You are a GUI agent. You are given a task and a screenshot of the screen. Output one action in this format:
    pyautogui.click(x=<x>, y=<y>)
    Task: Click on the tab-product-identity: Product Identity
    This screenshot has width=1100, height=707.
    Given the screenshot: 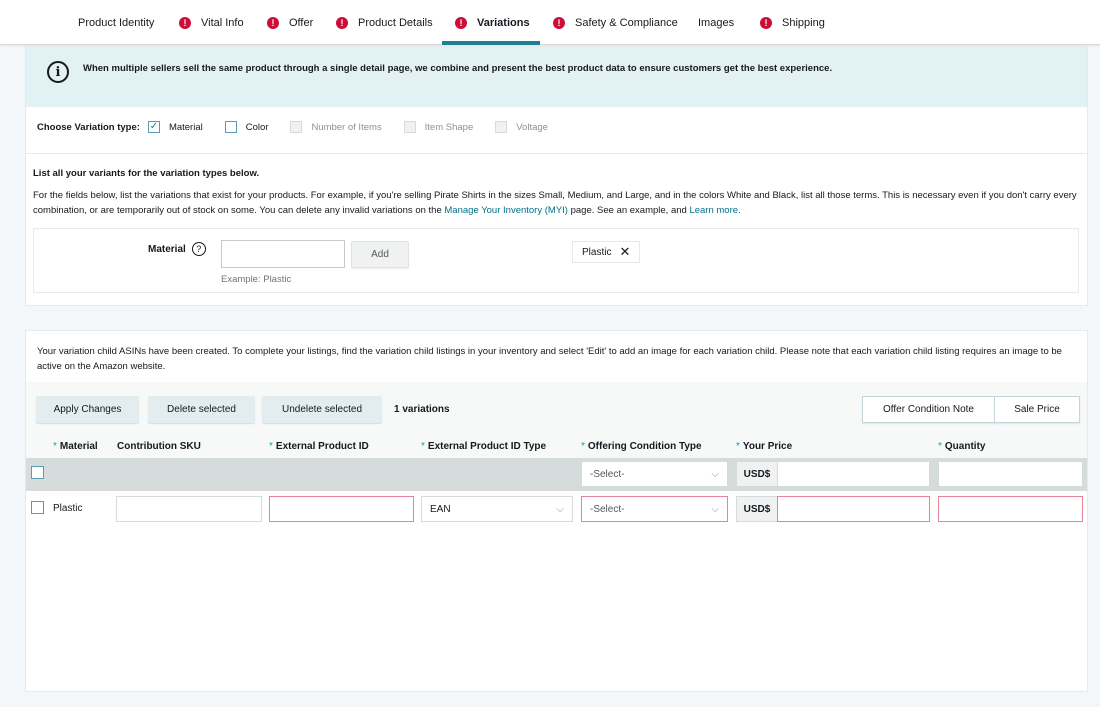 What is the action you would take?
    pyautogui.click(x=116, y=22)
    